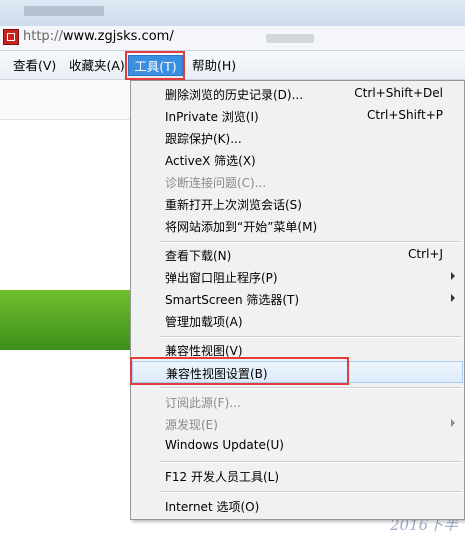  Describe the element at coordinates (398, 93) in the screenshot. I see `menu-item-shortcut: Ctrl+Shift+Del` at that location.